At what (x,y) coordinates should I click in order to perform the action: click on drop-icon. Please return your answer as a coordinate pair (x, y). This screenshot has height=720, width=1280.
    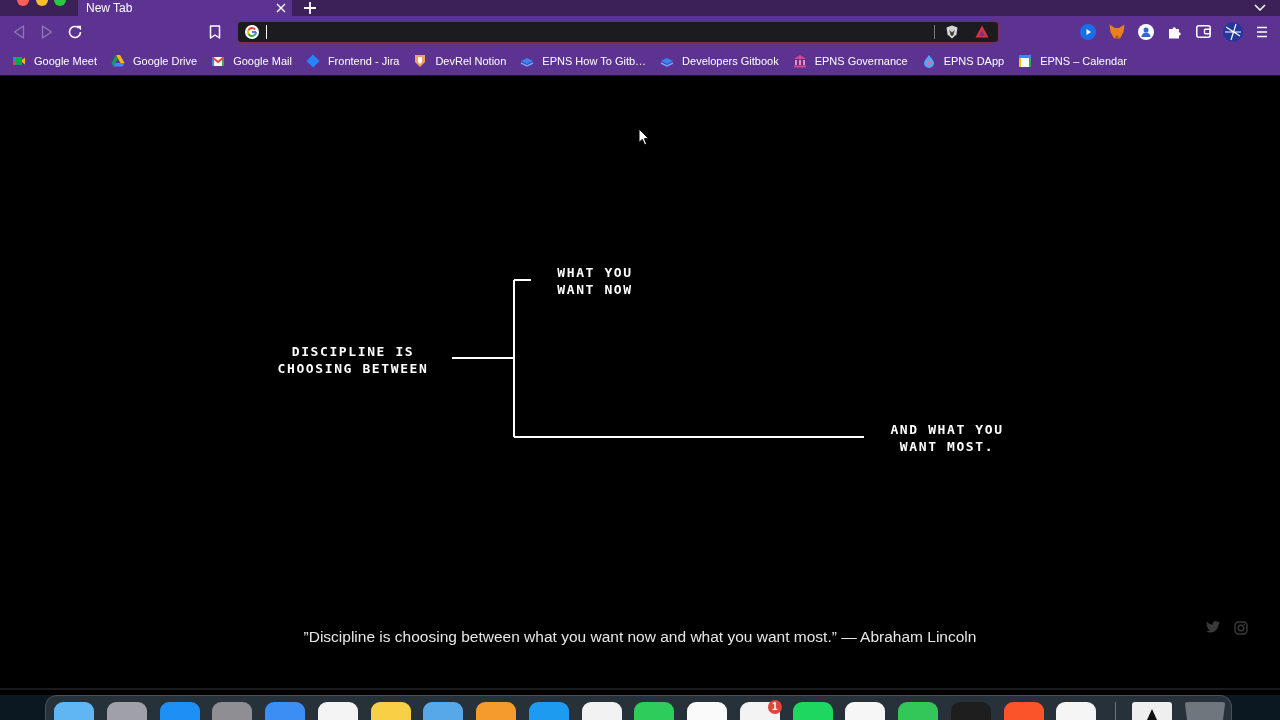
    Looking at the image, I should click on (928, 61).